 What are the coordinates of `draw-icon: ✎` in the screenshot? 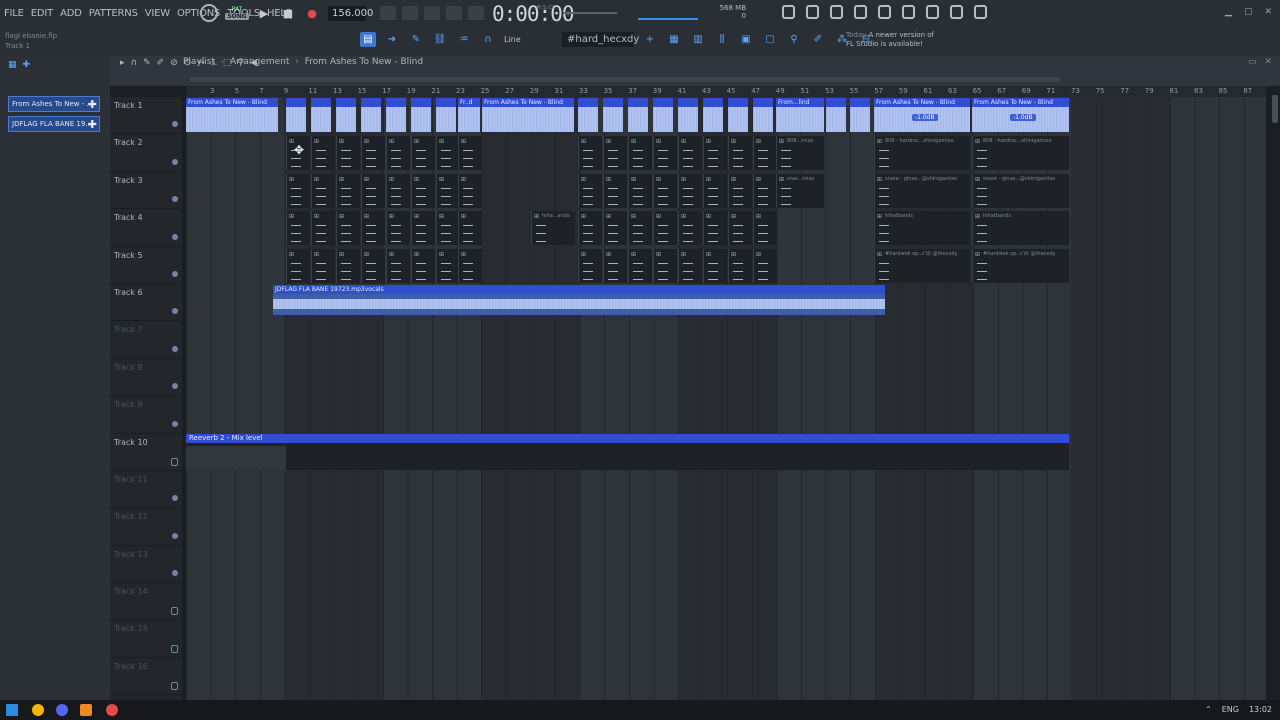 It's located at (416, 39).